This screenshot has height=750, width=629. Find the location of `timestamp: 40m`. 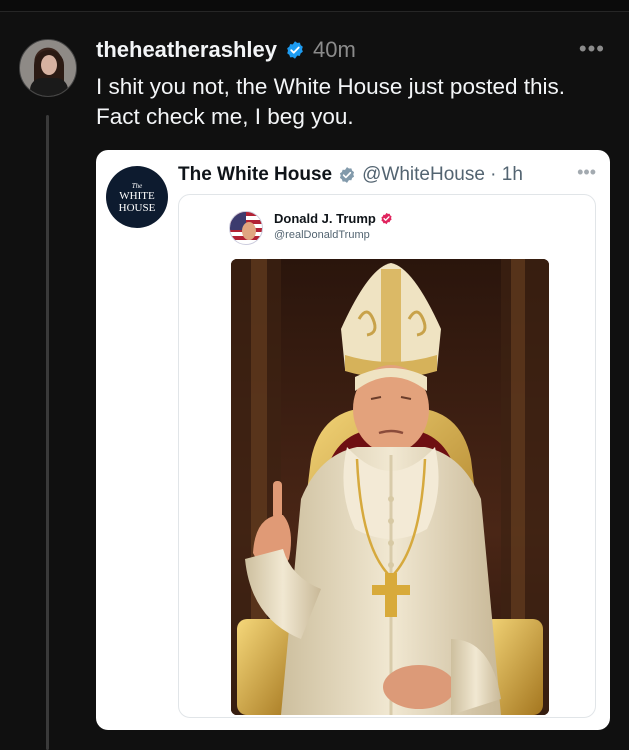

timestamp: 40m is located at coordinates (334, 49).